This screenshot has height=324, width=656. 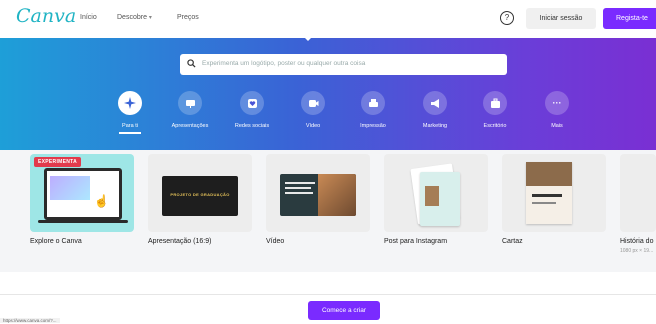 I want to click on category-label: Para ti, so click(x=130, y=126).